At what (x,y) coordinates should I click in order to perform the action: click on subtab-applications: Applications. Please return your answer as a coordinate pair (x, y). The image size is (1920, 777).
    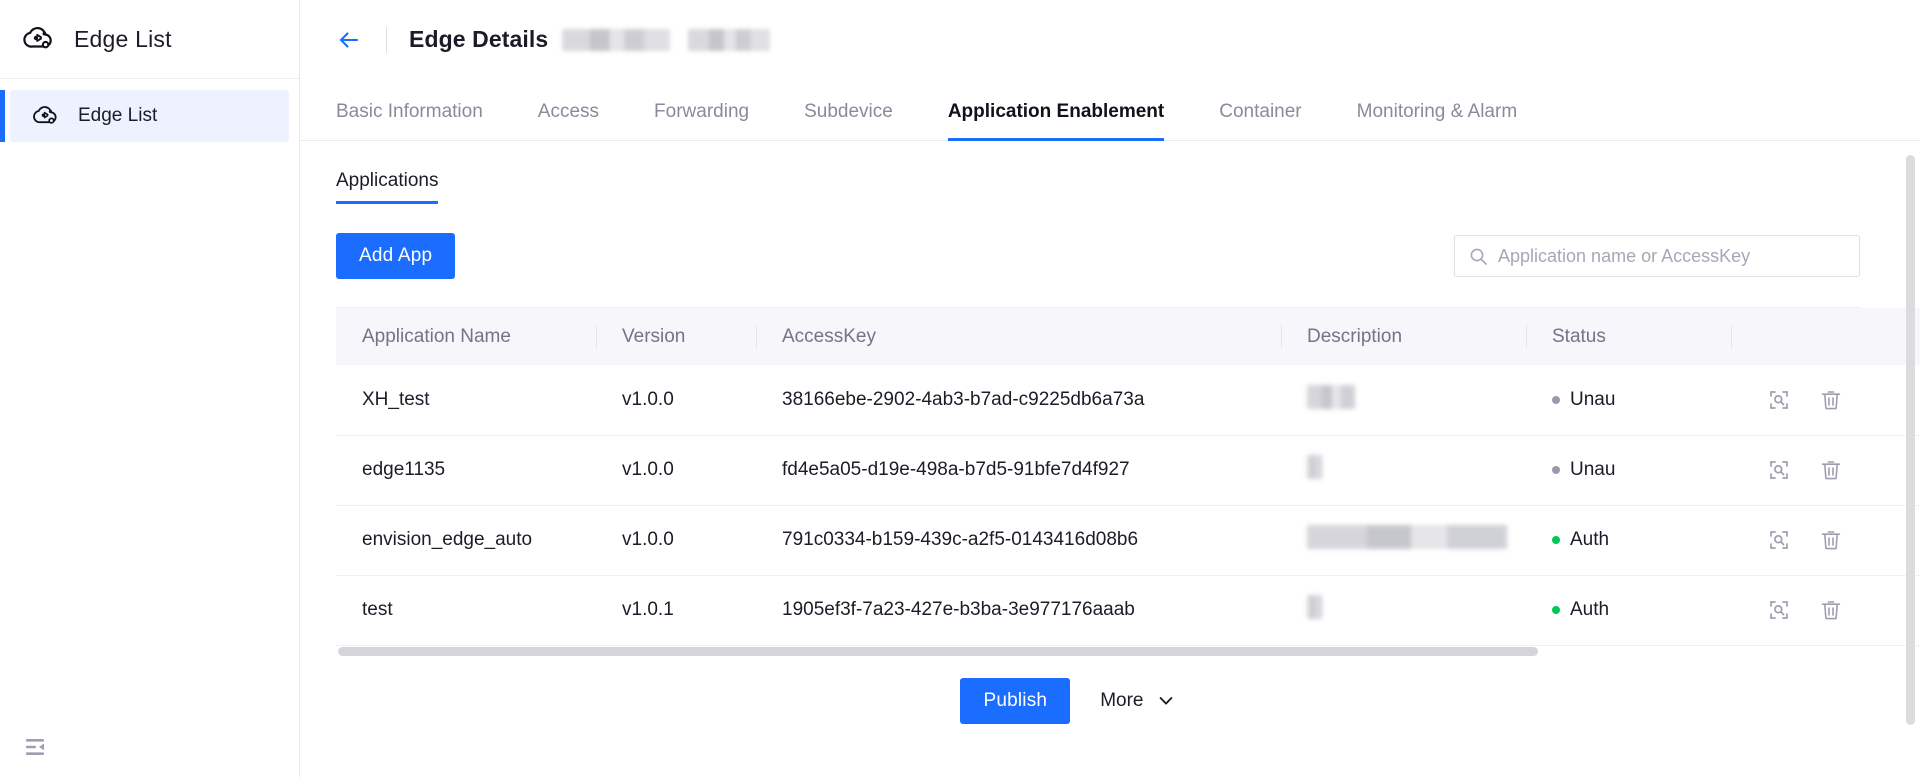
    Looking at the image, I should click on (387, 187).